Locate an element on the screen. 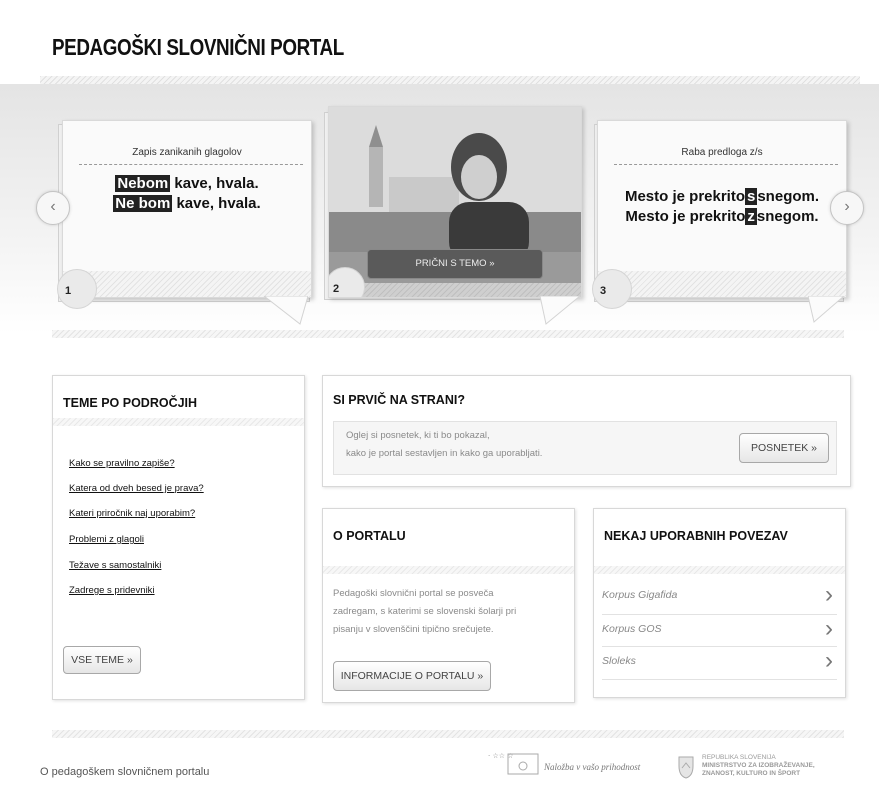 The height and width of the screenshot is (788, 879). all-topics-button: VSE TEME » is located at coordinates (102, 660).